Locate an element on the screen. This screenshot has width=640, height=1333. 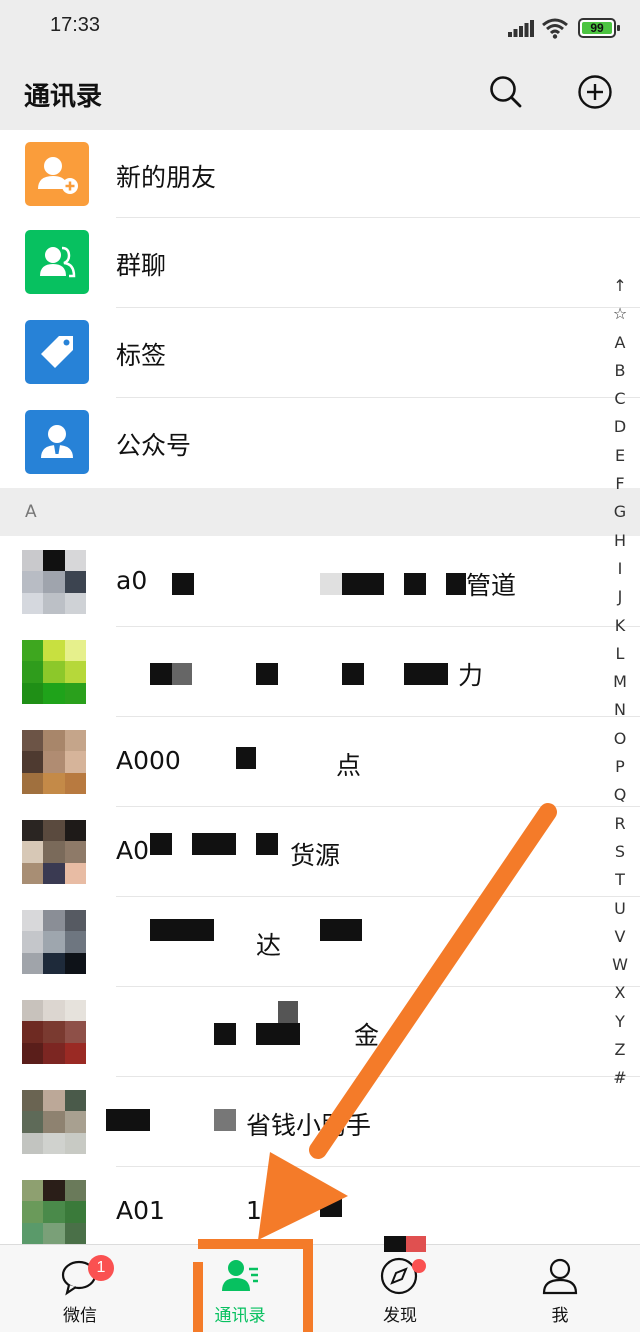
contact-name-prefix: a0 is located at coordinates (132, 580).